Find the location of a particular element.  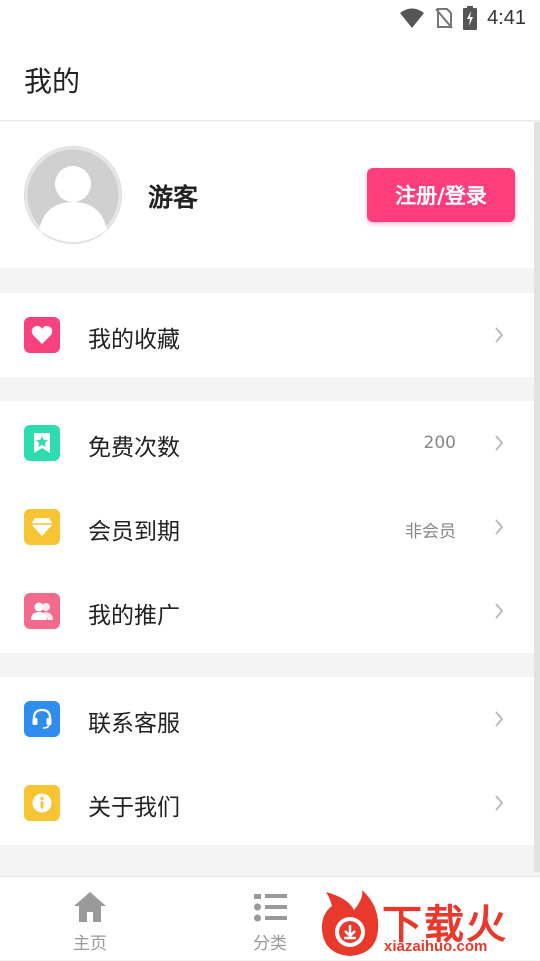

menu-item-contact: 联系客服 is located at coordinates (267, 719).